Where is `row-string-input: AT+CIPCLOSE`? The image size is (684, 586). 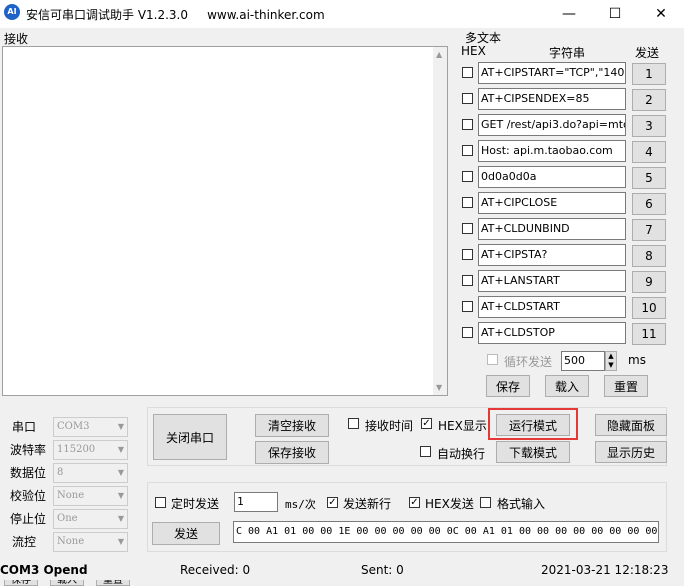 row-string-input: AT+CIPCLOSE is located at coordinates (552, 203).